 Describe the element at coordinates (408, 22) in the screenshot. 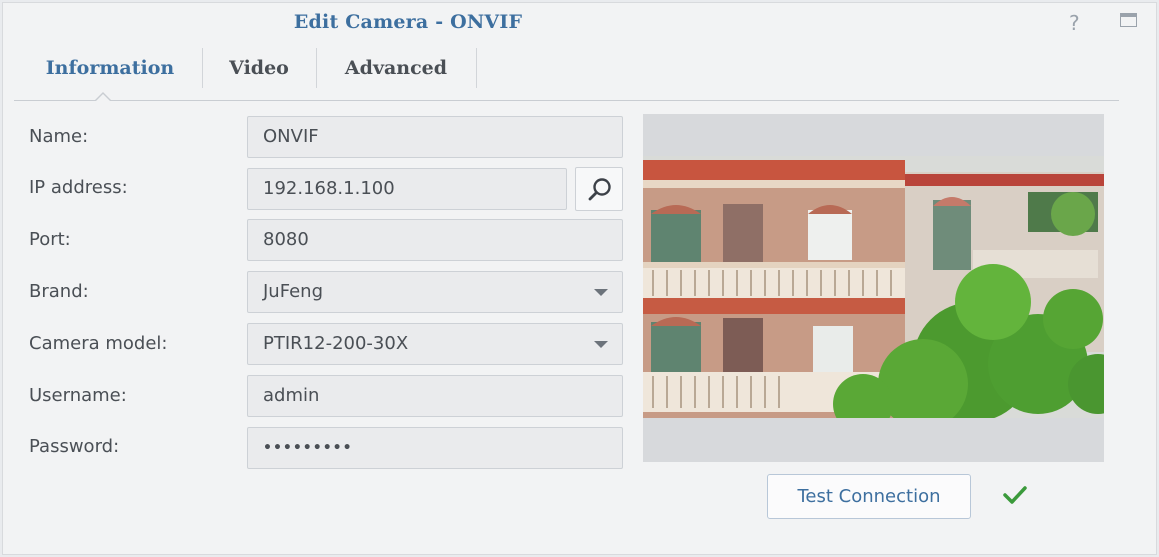

I see `window-title: Edit Camera - ONVIF` at that location.